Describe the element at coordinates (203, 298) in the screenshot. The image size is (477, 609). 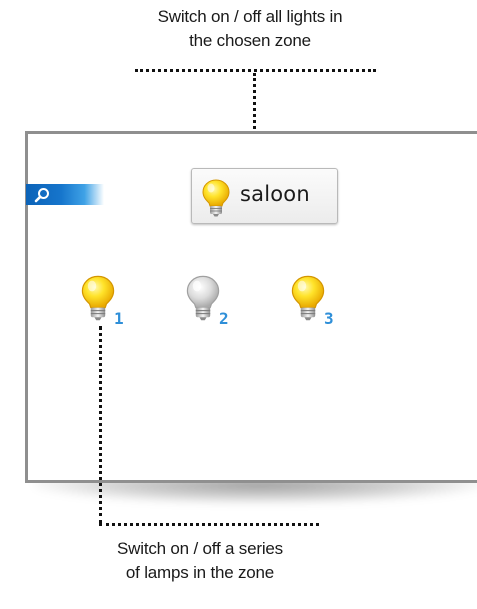
I see `lightbulb-off-icon` at that location.